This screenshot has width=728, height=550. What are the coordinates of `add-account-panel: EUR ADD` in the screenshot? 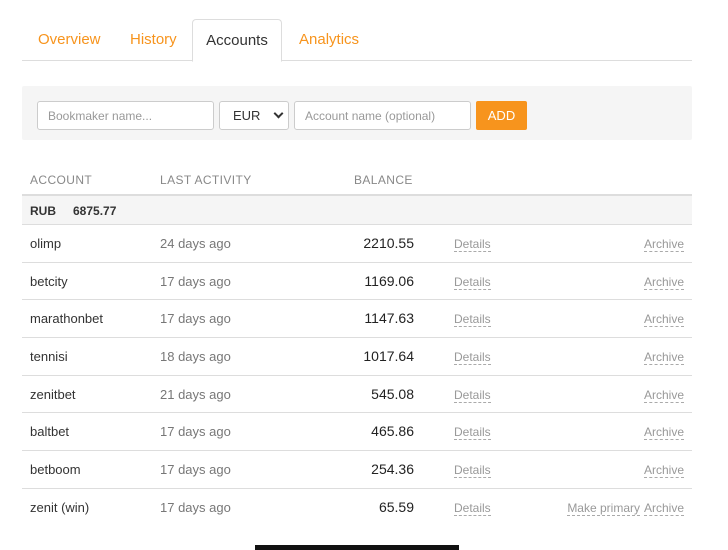 It's located at (357, 113).